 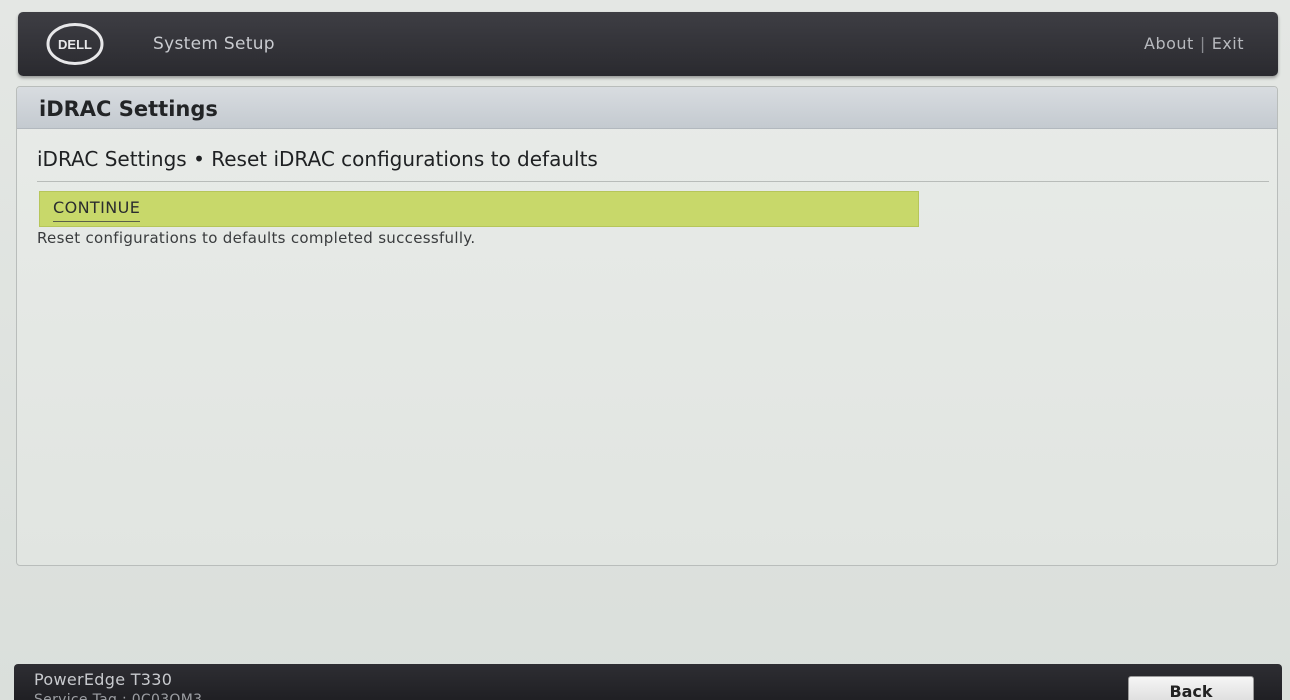 What do you see at coordinates (1228, 43) in the screenshot?
I see `exit-link: Exit` at bounding box center [1228, 43].